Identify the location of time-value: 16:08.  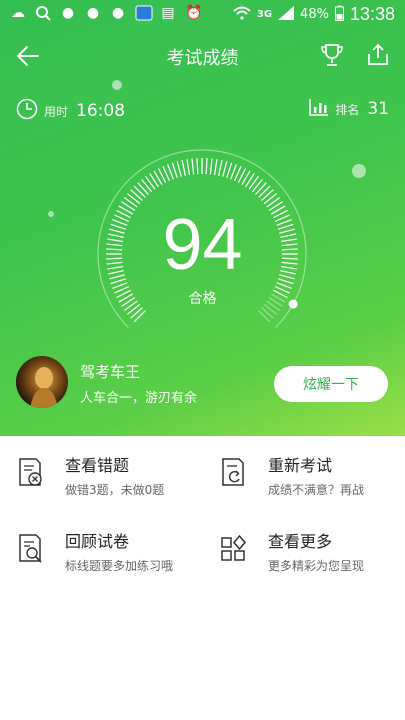
(101, 111).